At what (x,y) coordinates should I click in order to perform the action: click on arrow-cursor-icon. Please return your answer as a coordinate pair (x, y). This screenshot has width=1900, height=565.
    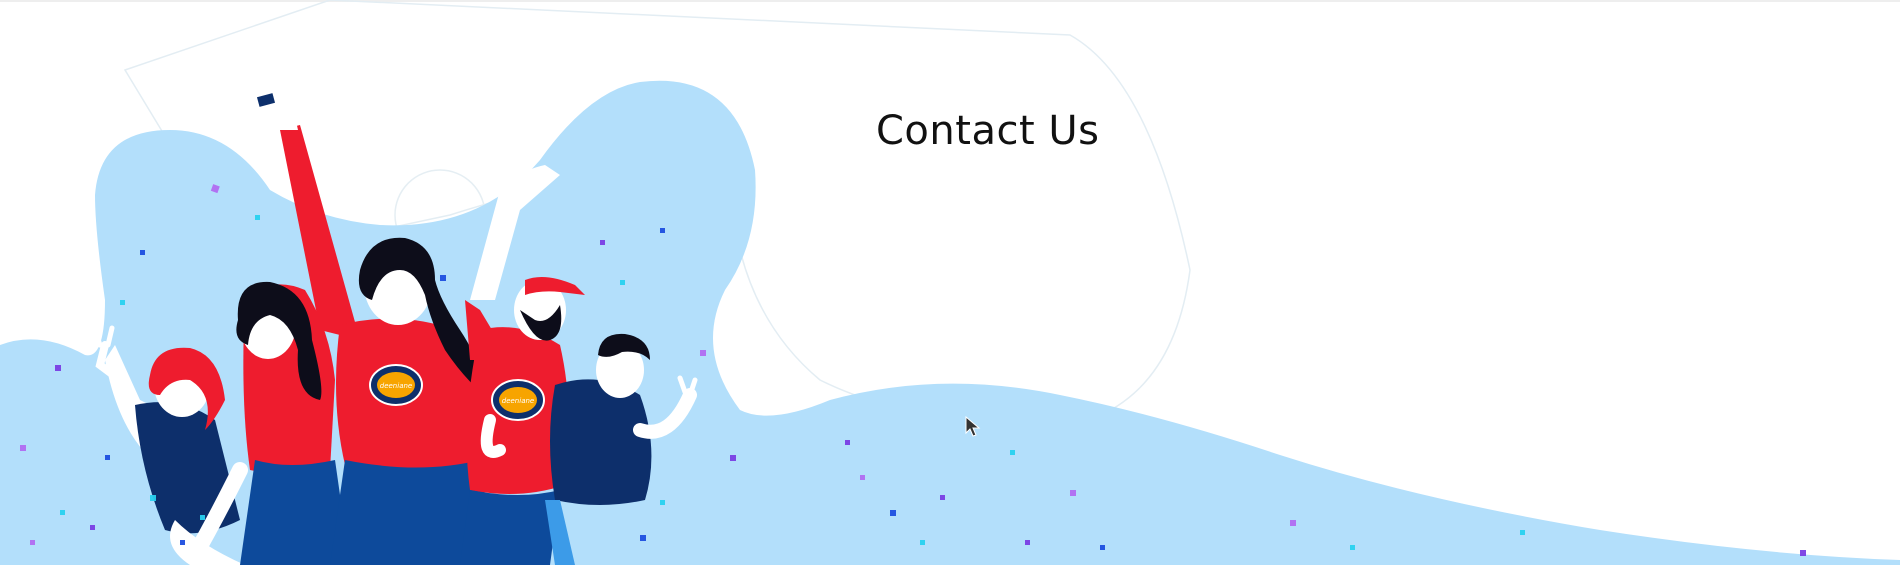
    Looking at the image, I should click on (973, 426).